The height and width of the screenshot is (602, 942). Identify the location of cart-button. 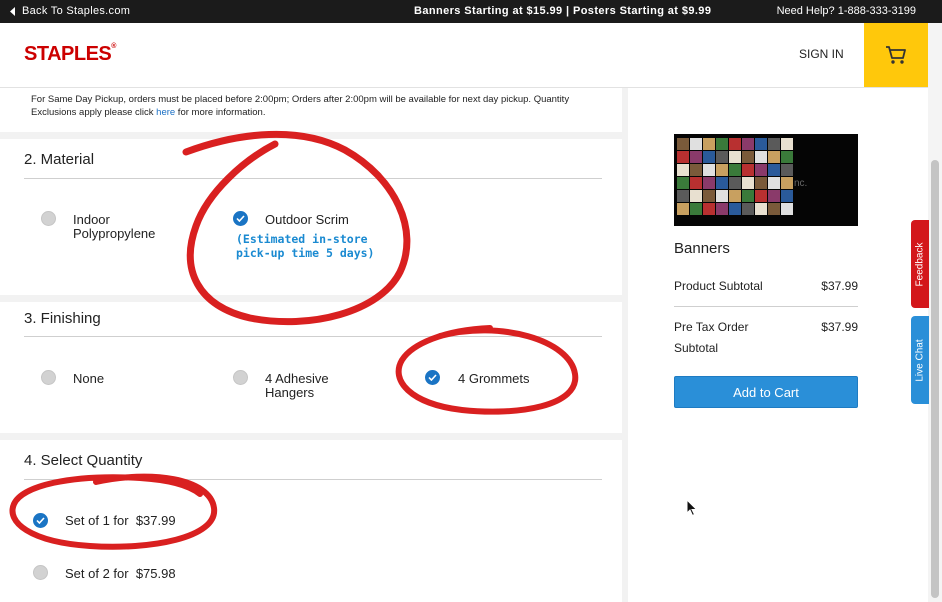
(896, 55).